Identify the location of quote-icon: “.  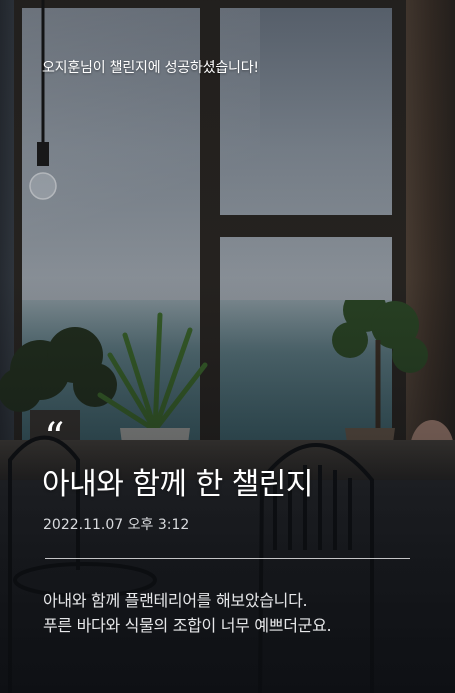
(54, 438).